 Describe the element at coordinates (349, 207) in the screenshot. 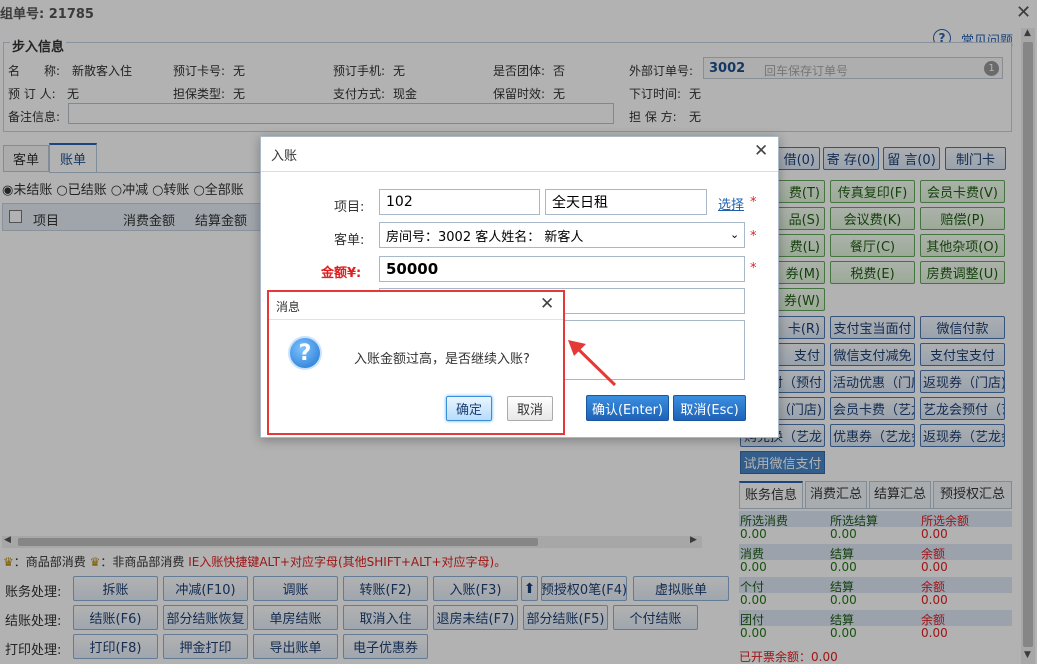

I see `item-label: 项目:` at that location.